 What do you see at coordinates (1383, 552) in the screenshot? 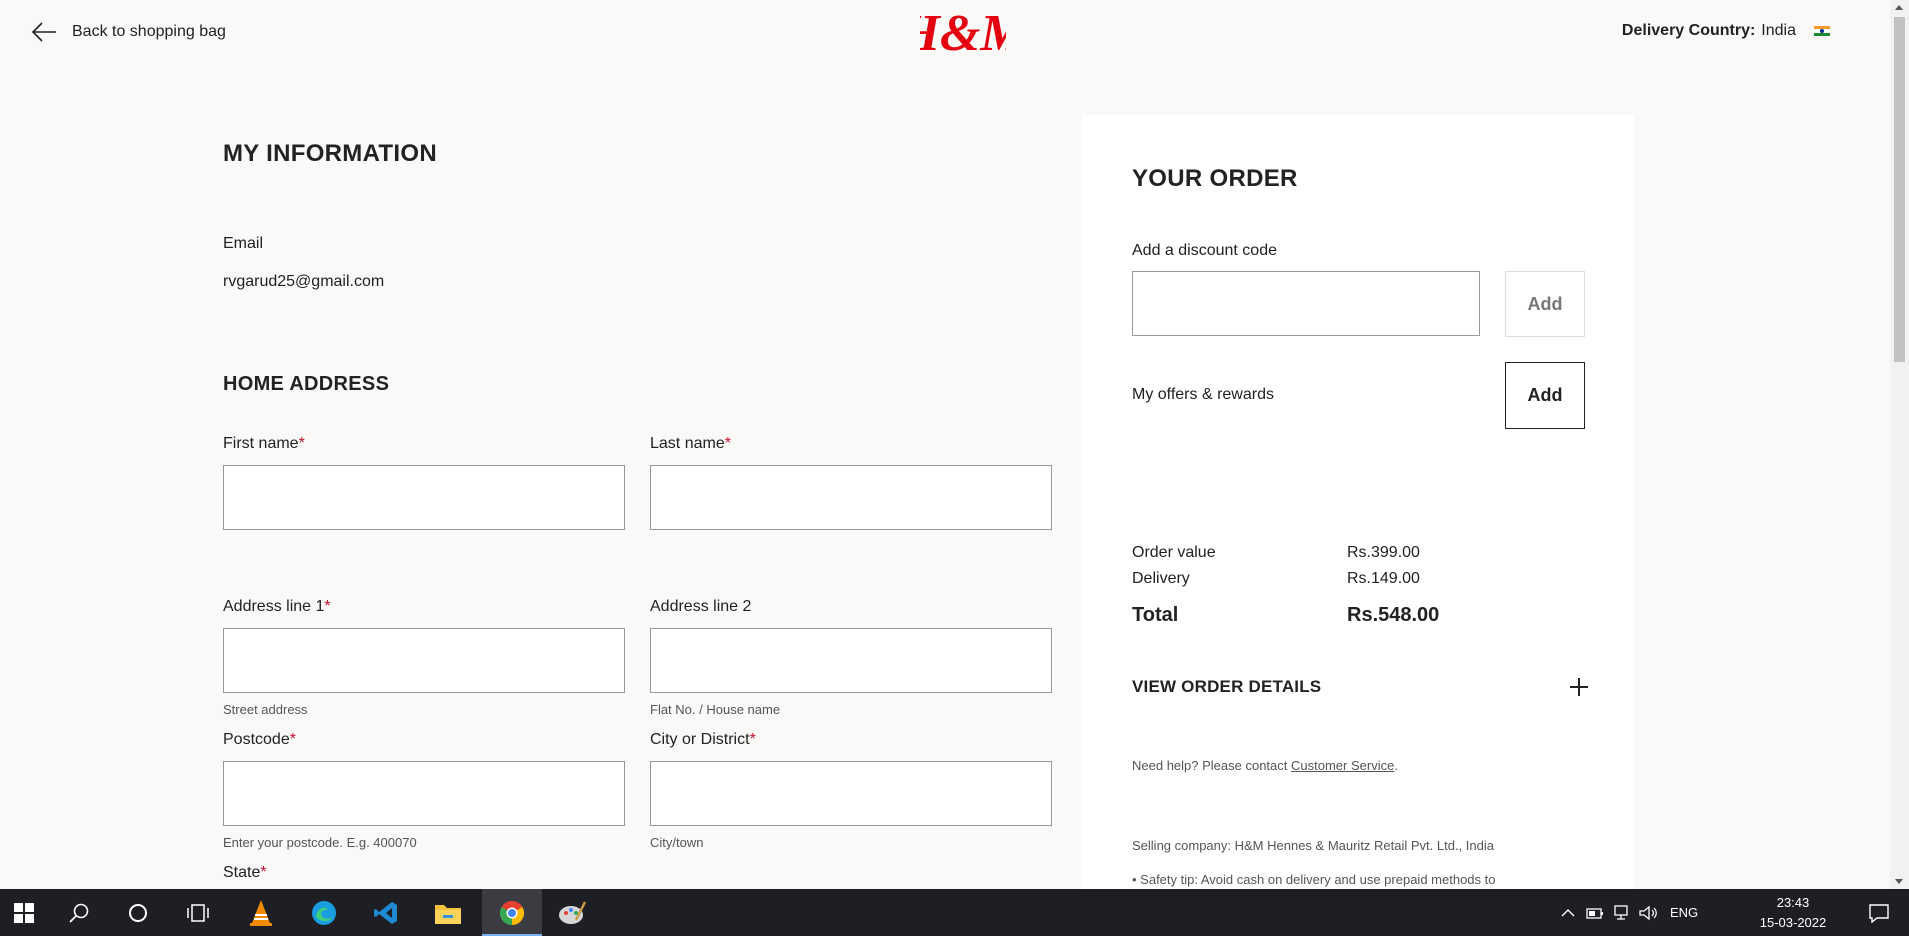
I see `order-value-amount: Rs.399.00` at bounding box center [1383, 552].